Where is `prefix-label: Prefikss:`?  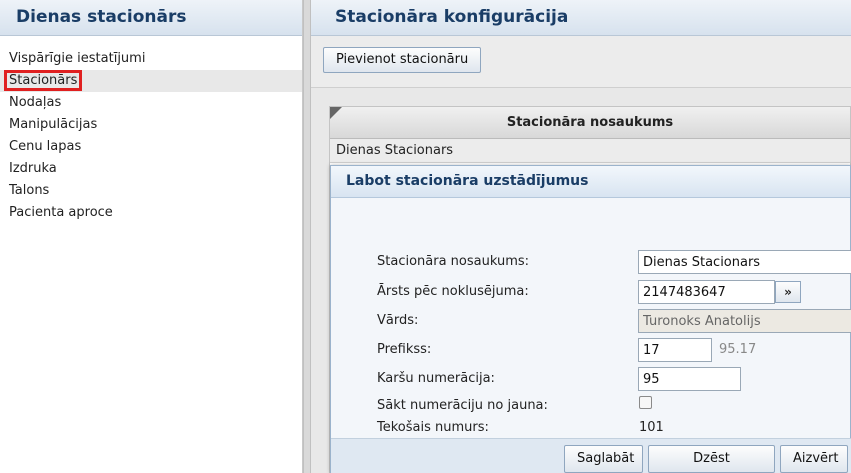 prefix-label: Prefikss: is located at coordinates (404, 349).